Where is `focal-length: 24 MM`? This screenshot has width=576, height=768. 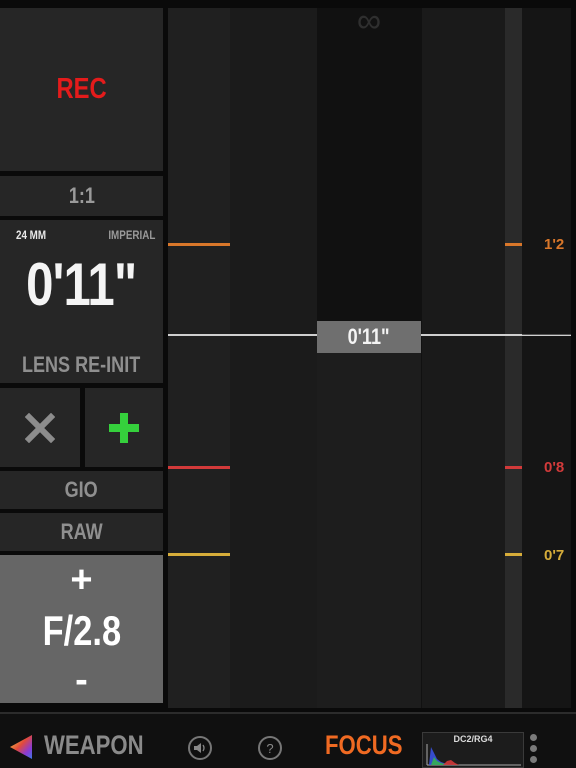
focal-length: 24 MM is located at coordinates (31, 235).